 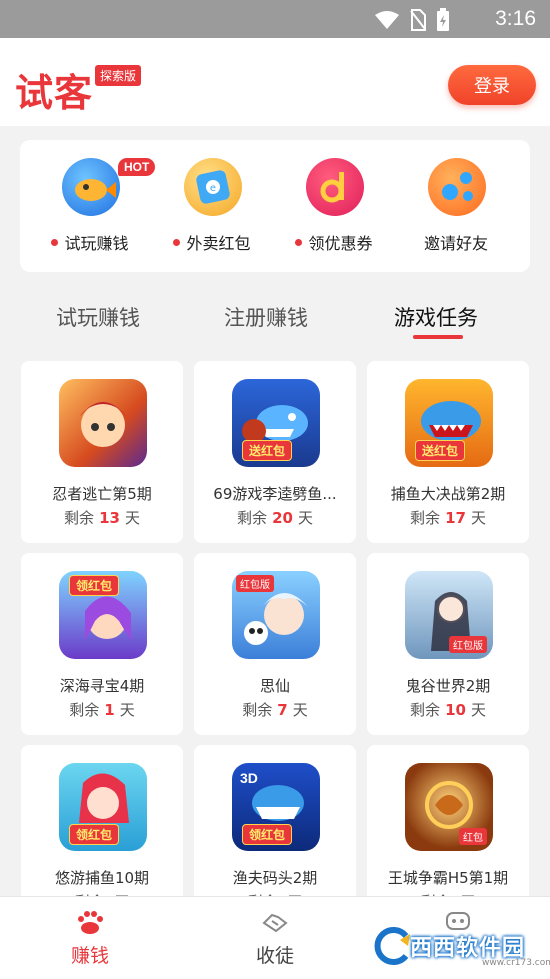 I want to click on game-name: 鬼谷世界2期, so click(x=448, y=686).